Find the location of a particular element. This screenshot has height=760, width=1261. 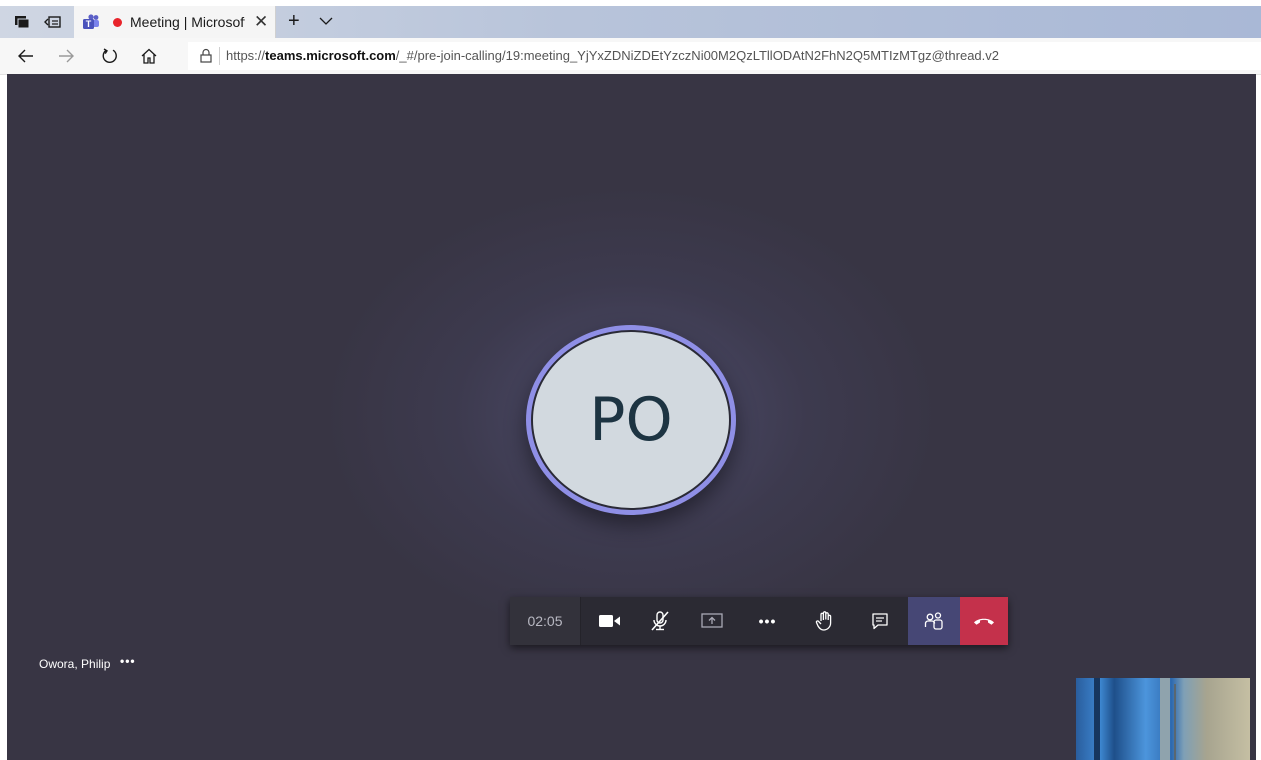

raise-hand-button is located at coordinates (825, 621).